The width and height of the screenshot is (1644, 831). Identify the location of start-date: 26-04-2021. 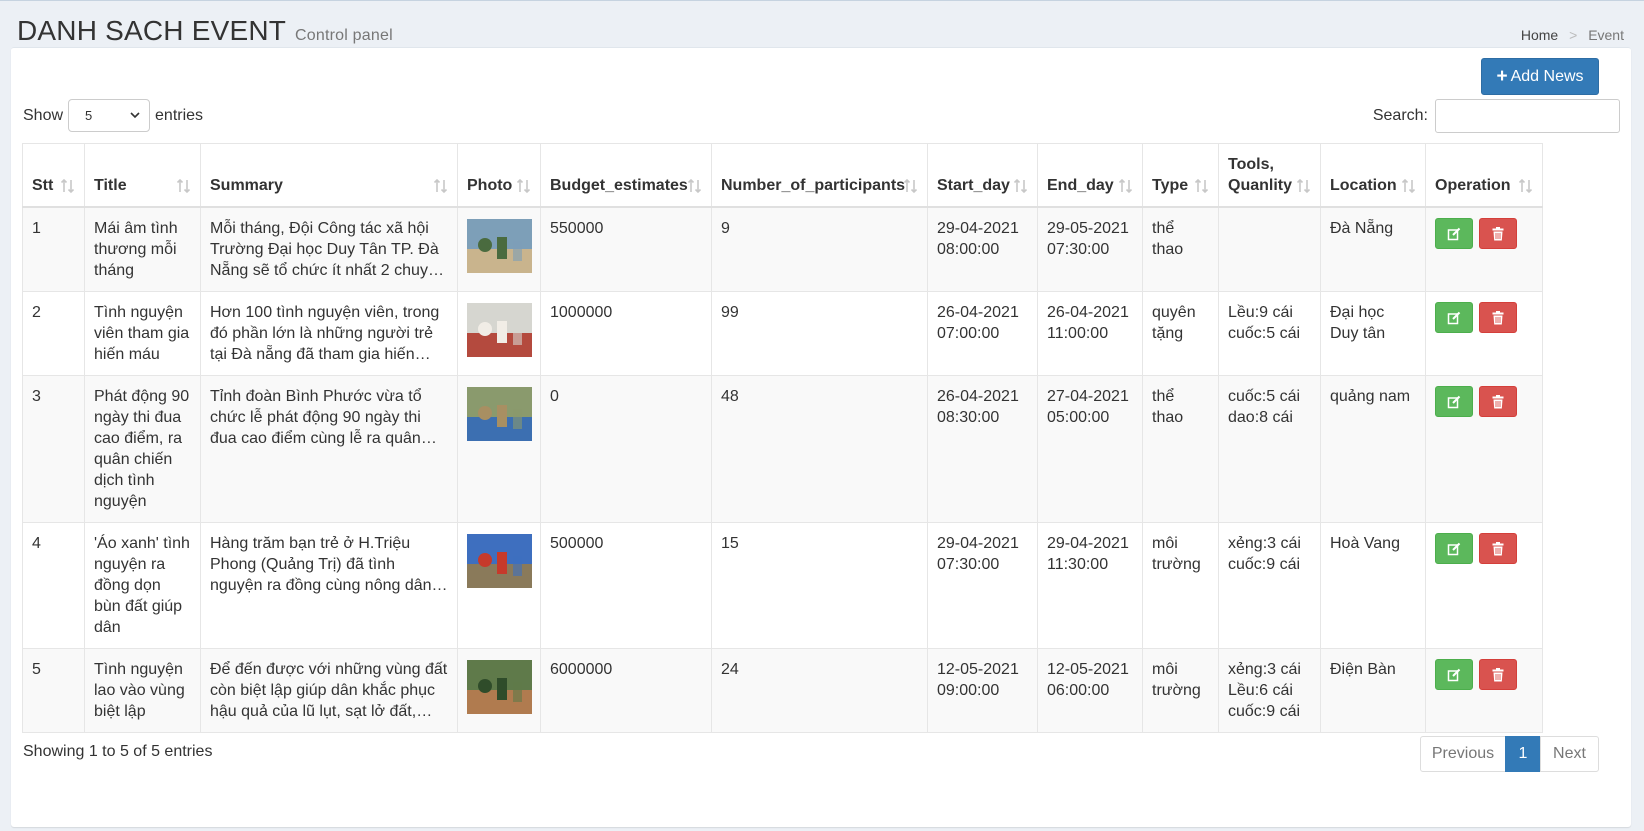
(978, 396).